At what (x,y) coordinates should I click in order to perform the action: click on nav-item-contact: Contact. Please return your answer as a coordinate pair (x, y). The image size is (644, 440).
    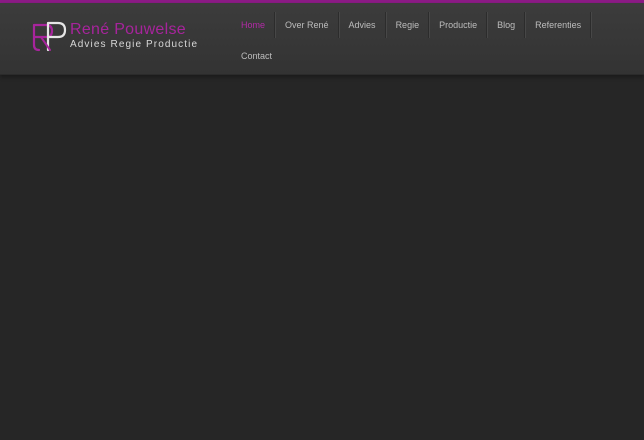
    Looking at the image, I should click on (256, 56).